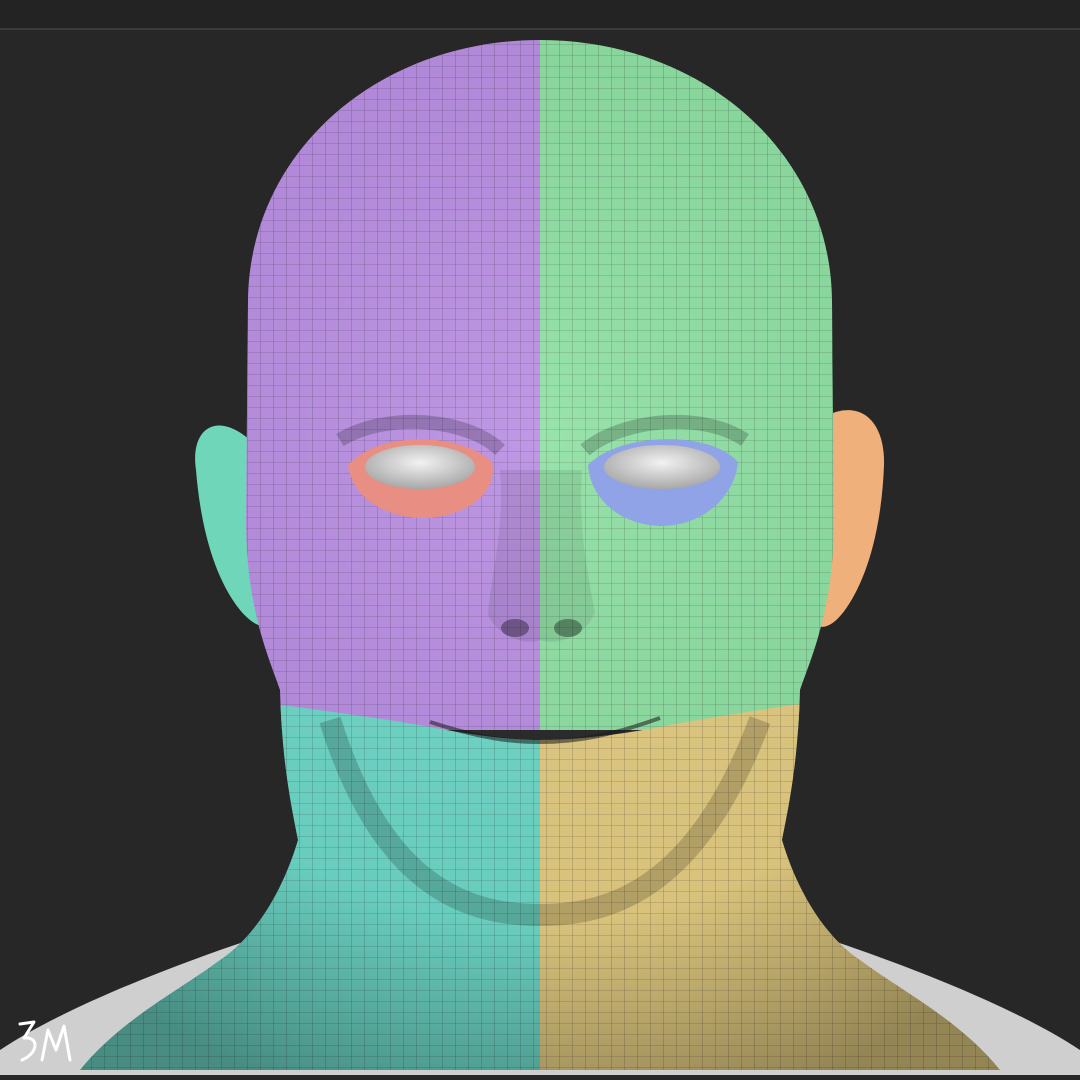  I want to click on left-nostril, so click(515, 628).